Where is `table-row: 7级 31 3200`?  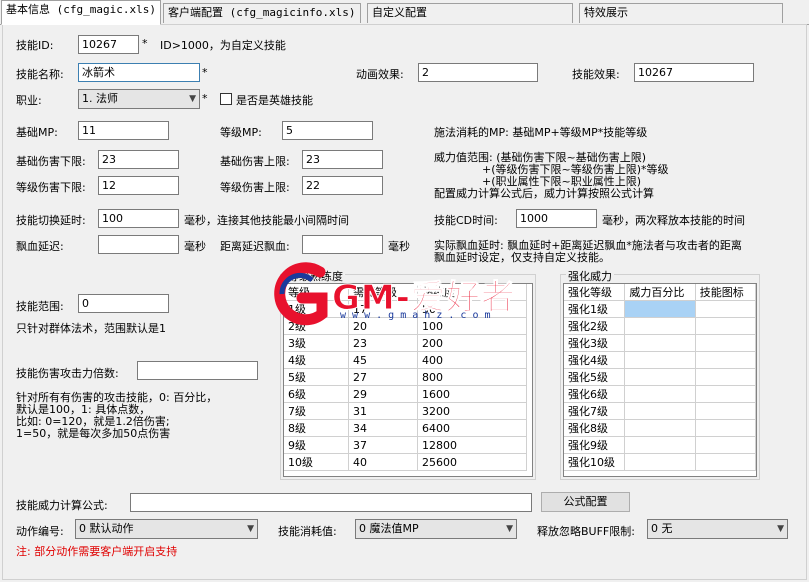 table-row: 7级 31 3200 is located at coordinates (405, 411).